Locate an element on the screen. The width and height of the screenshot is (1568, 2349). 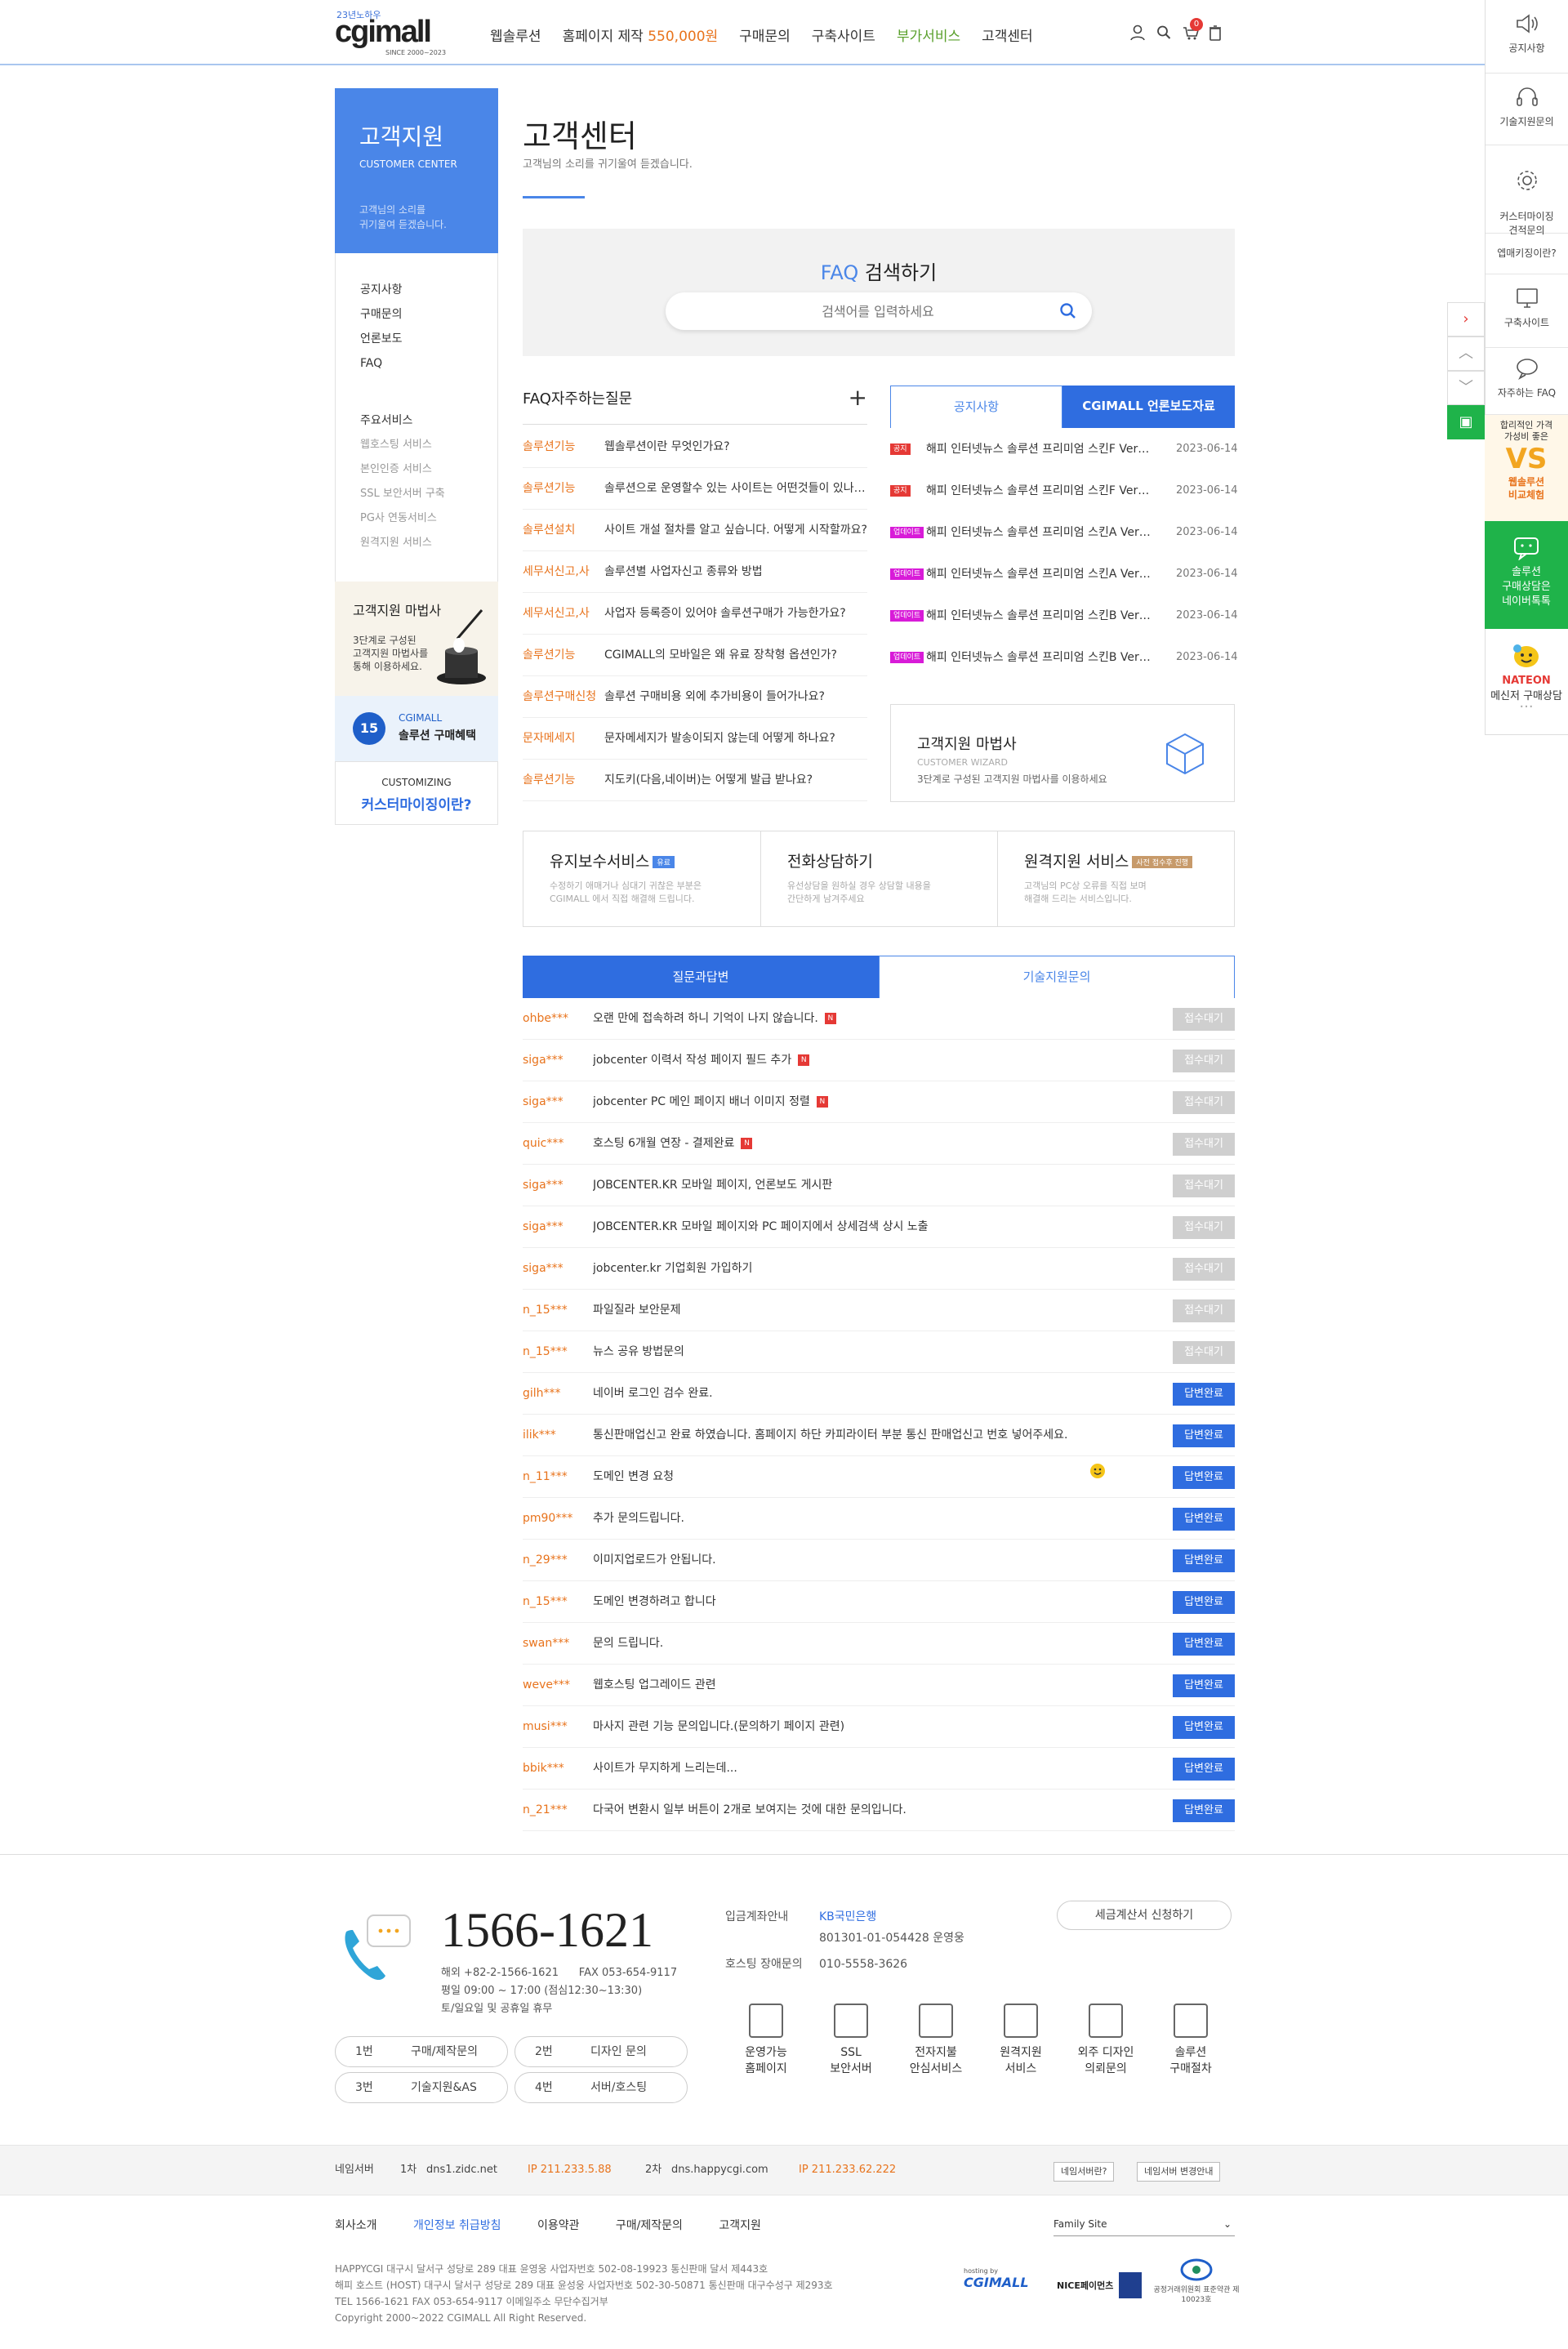
qna-row: bbik*** 사이트가 무지하게 느리는데... 답변완료 is located at coordinates (879, 1769).